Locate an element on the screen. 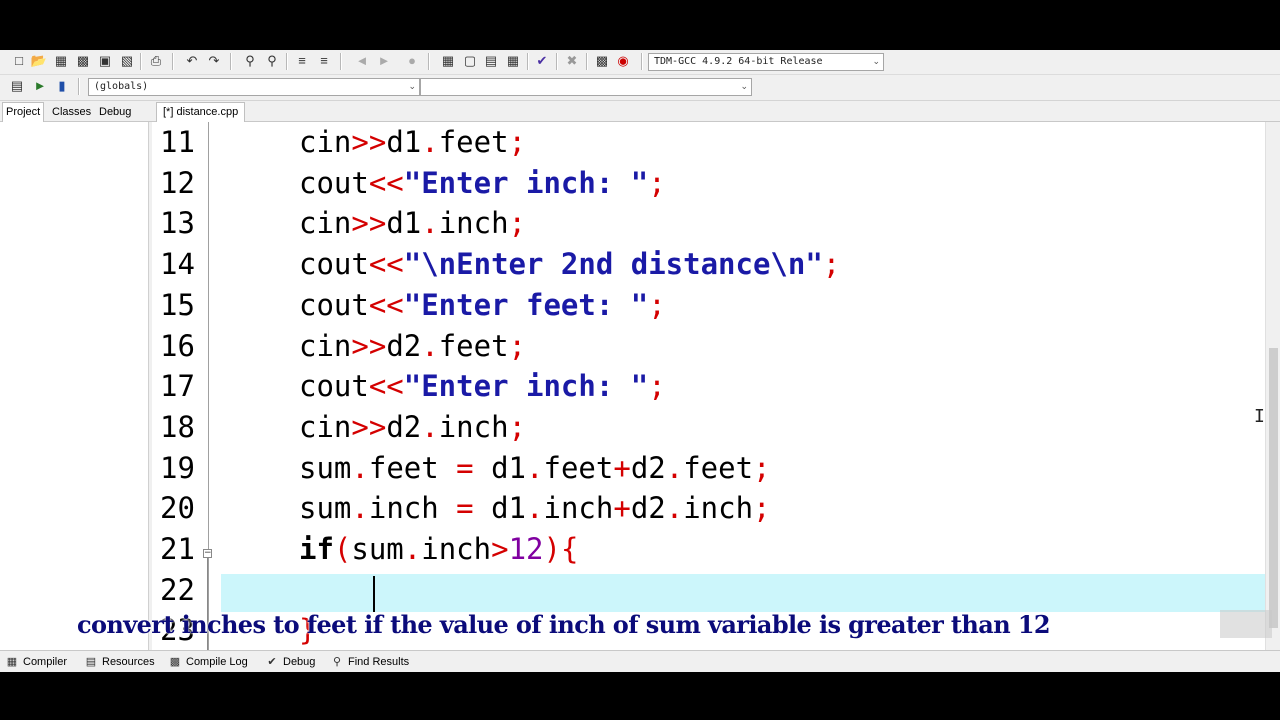 Image resolution: width=1280 pixels, height=720 pixels. compiler-select-value: TDM-GCC 4.9.2 64-bit Release is located at coordinates (738, 61).